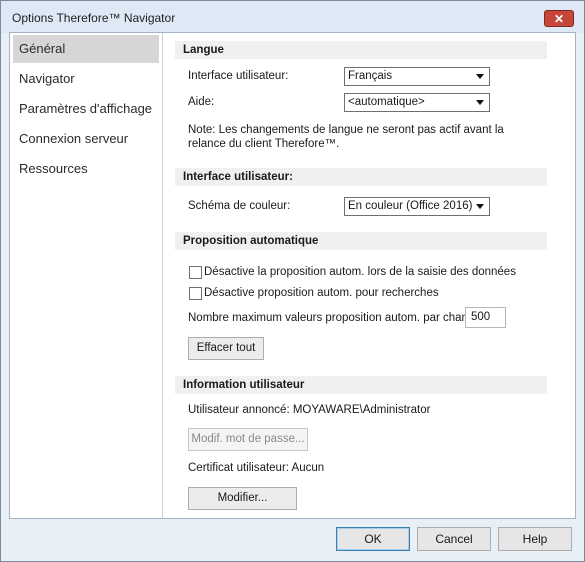  What do you see at coordinates (226, 348) in the screenshot?
I see `clear-all-button: Effacer tout` at bounding box center [226, 348].